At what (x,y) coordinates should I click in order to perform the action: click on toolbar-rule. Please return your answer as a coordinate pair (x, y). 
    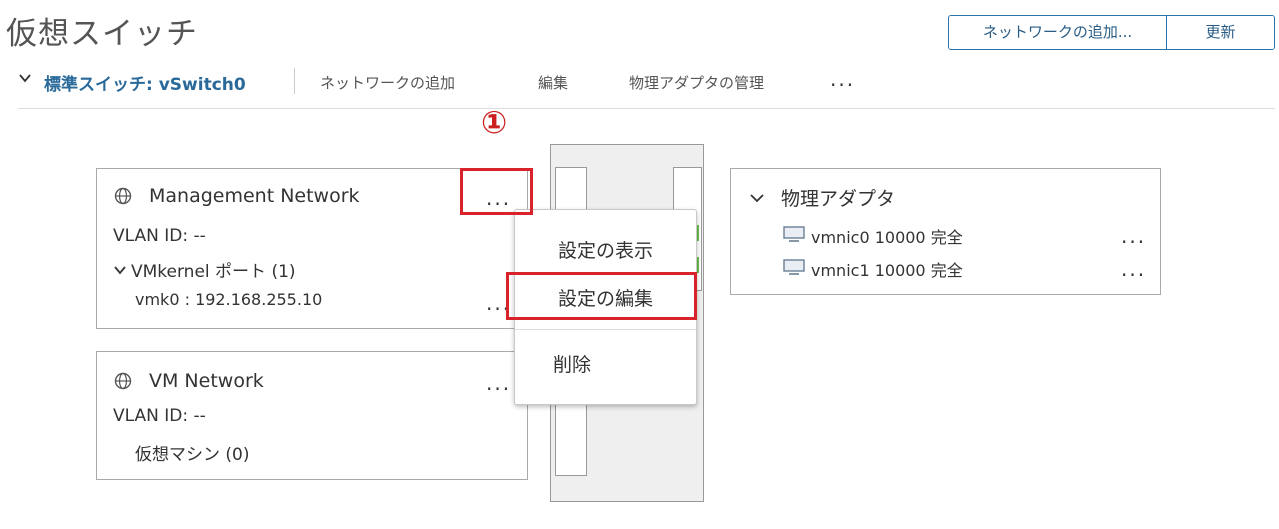
    Looking at the image, I should click on (646, 108).